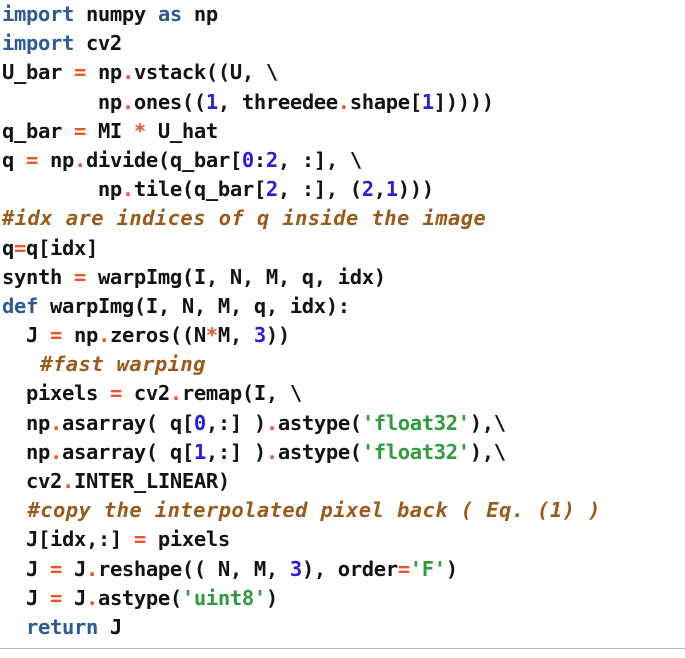 This screenshot has height=658, width=685. What do you see at coordinates (62, 247) in the screenshot?
I see `code-token-plain: q[idx]` at bounding box center [62, 247].